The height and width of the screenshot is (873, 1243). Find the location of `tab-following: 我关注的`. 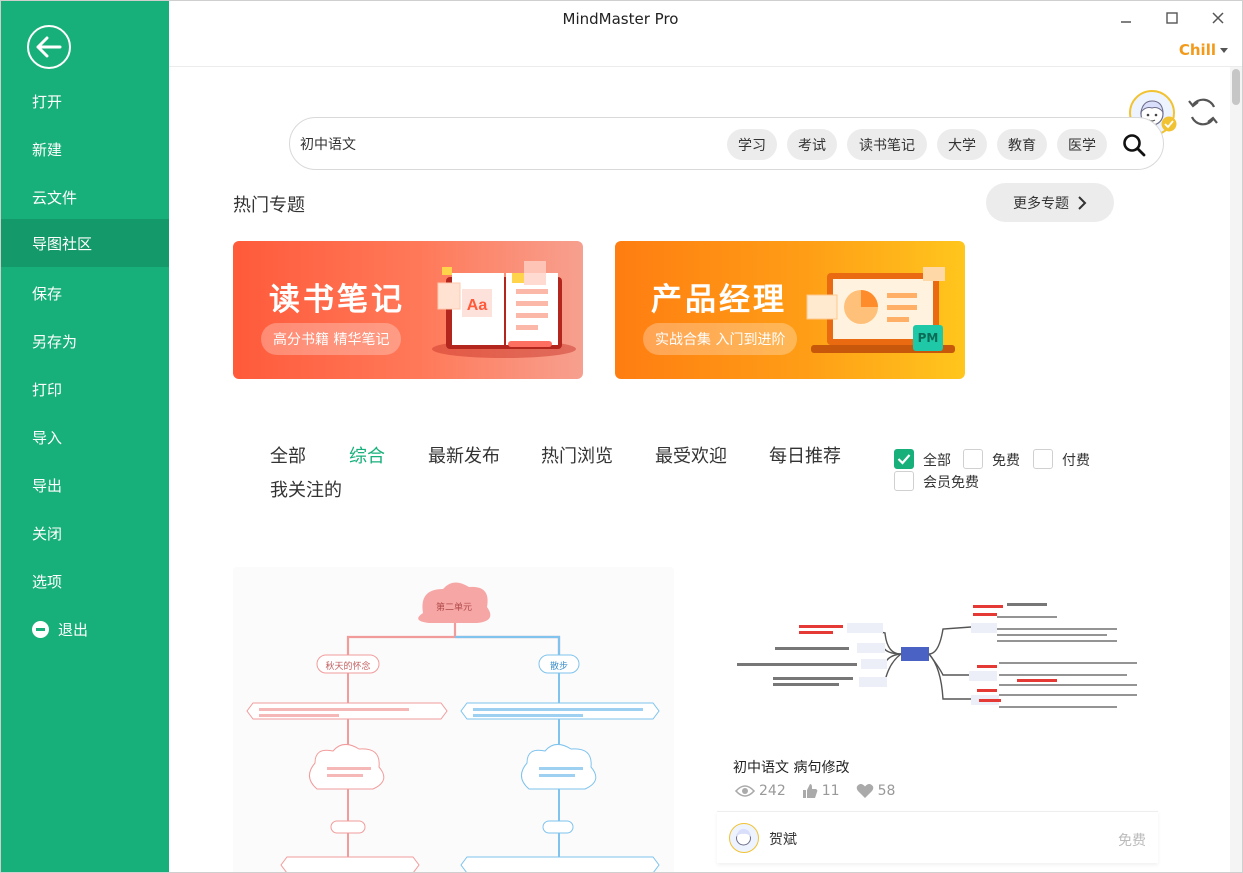

tab-following: 我关注的 is located at coordinates (306, 489).